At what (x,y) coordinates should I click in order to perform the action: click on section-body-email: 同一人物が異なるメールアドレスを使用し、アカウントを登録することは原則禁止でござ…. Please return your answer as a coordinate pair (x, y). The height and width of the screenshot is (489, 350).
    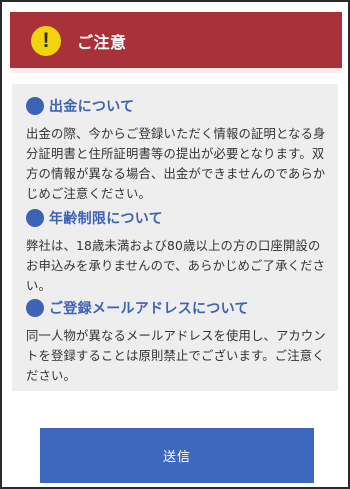
    Looking at the image, I should click on (176, 356).